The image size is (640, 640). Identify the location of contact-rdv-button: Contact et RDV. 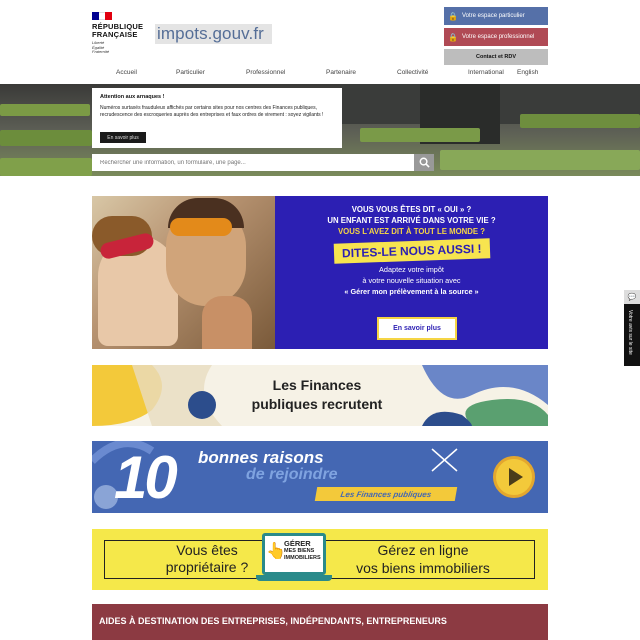
(496, 57).